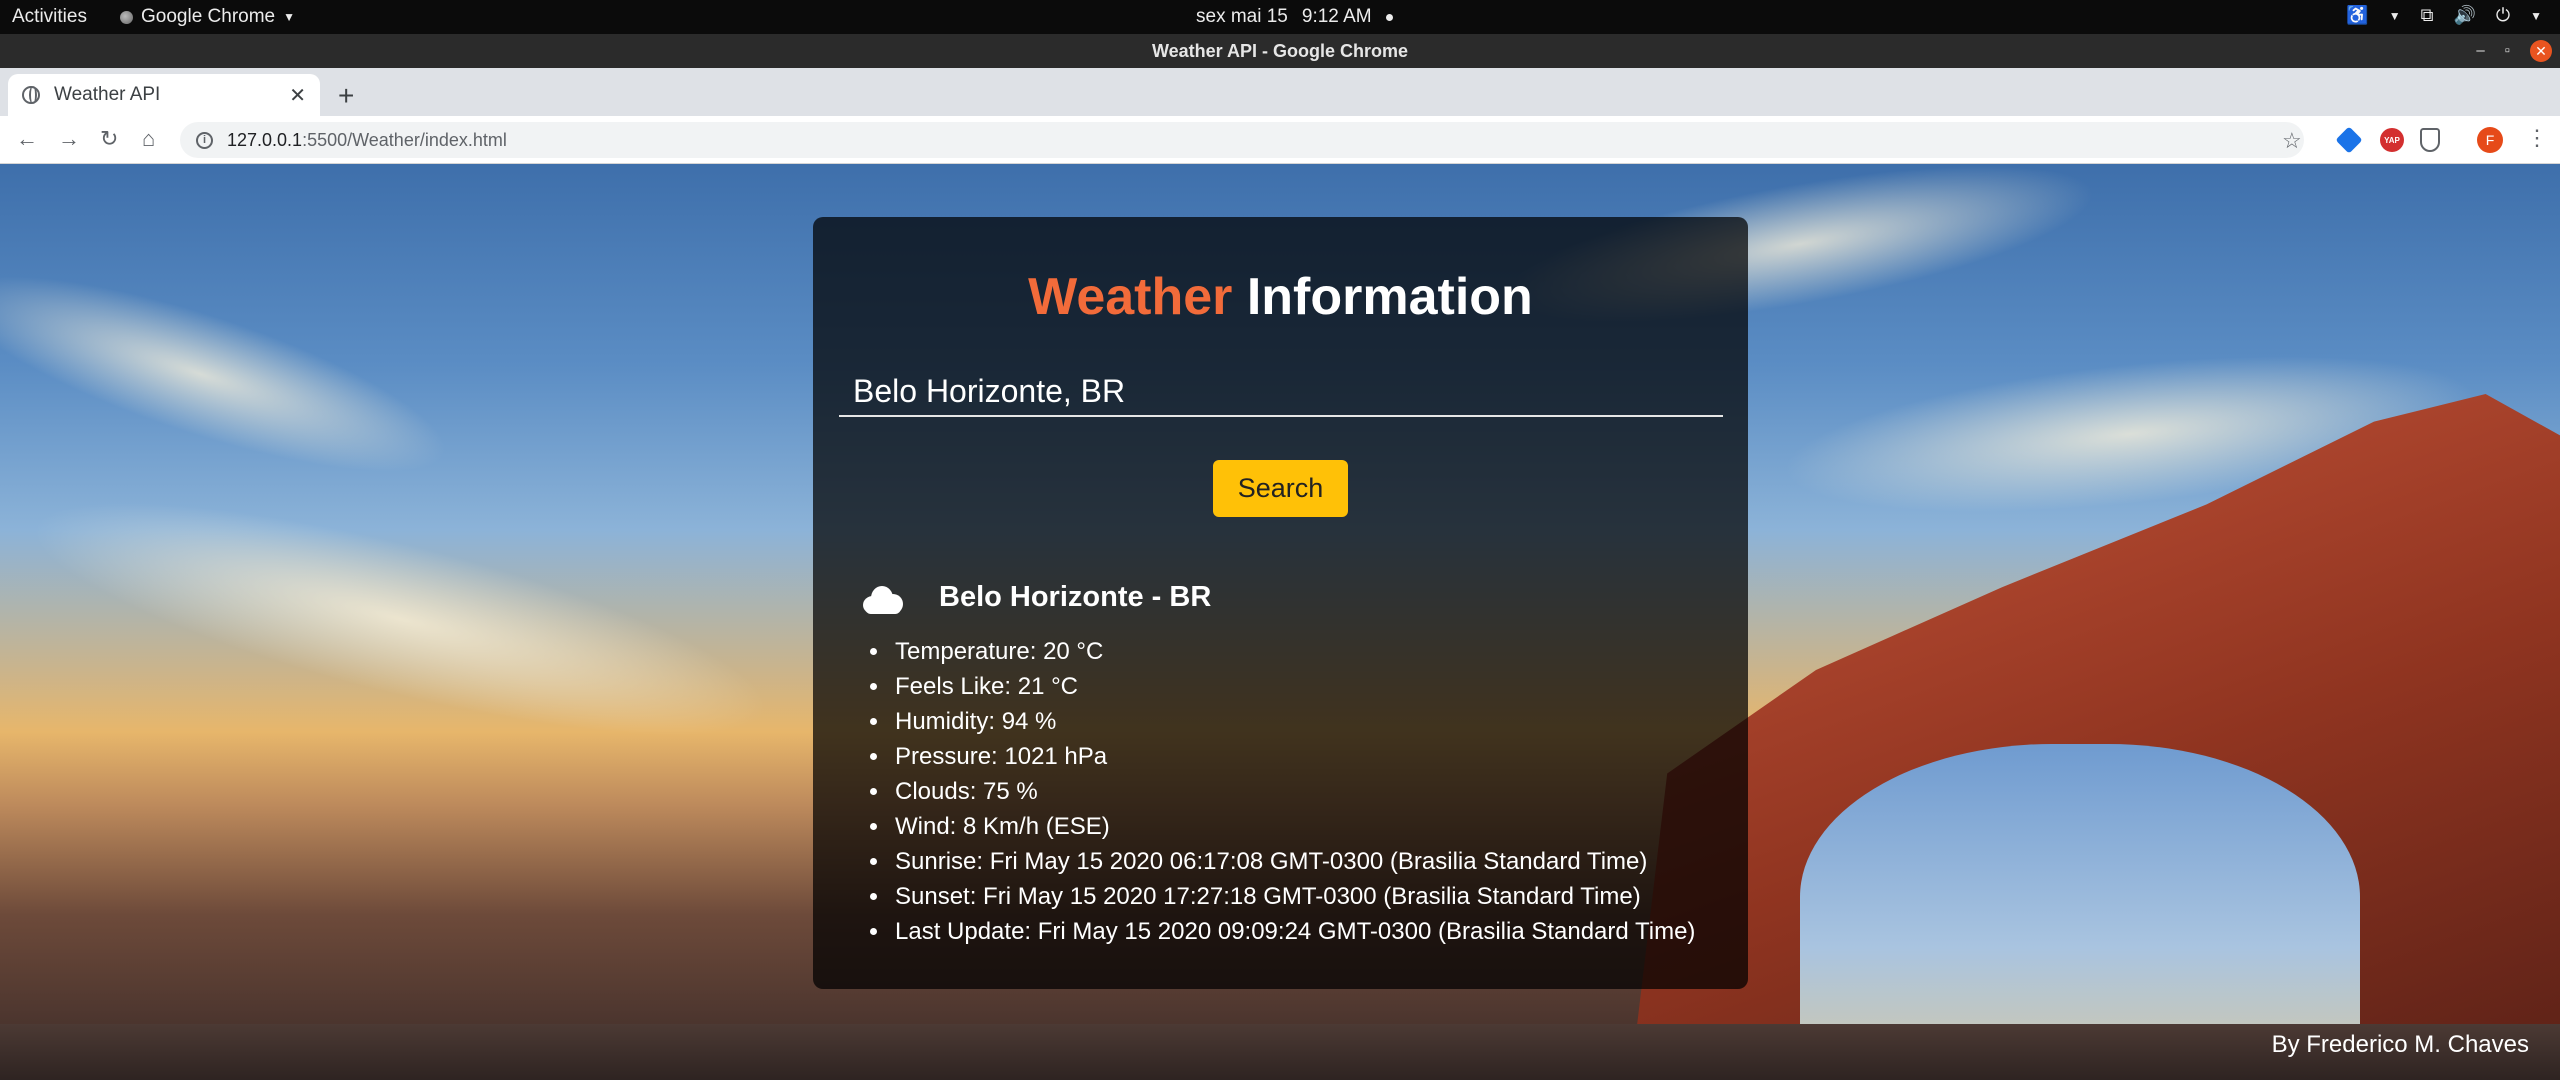 This screenshot has height=1080, width=2560. I want to click on extension-icon, so click(2349, 140).